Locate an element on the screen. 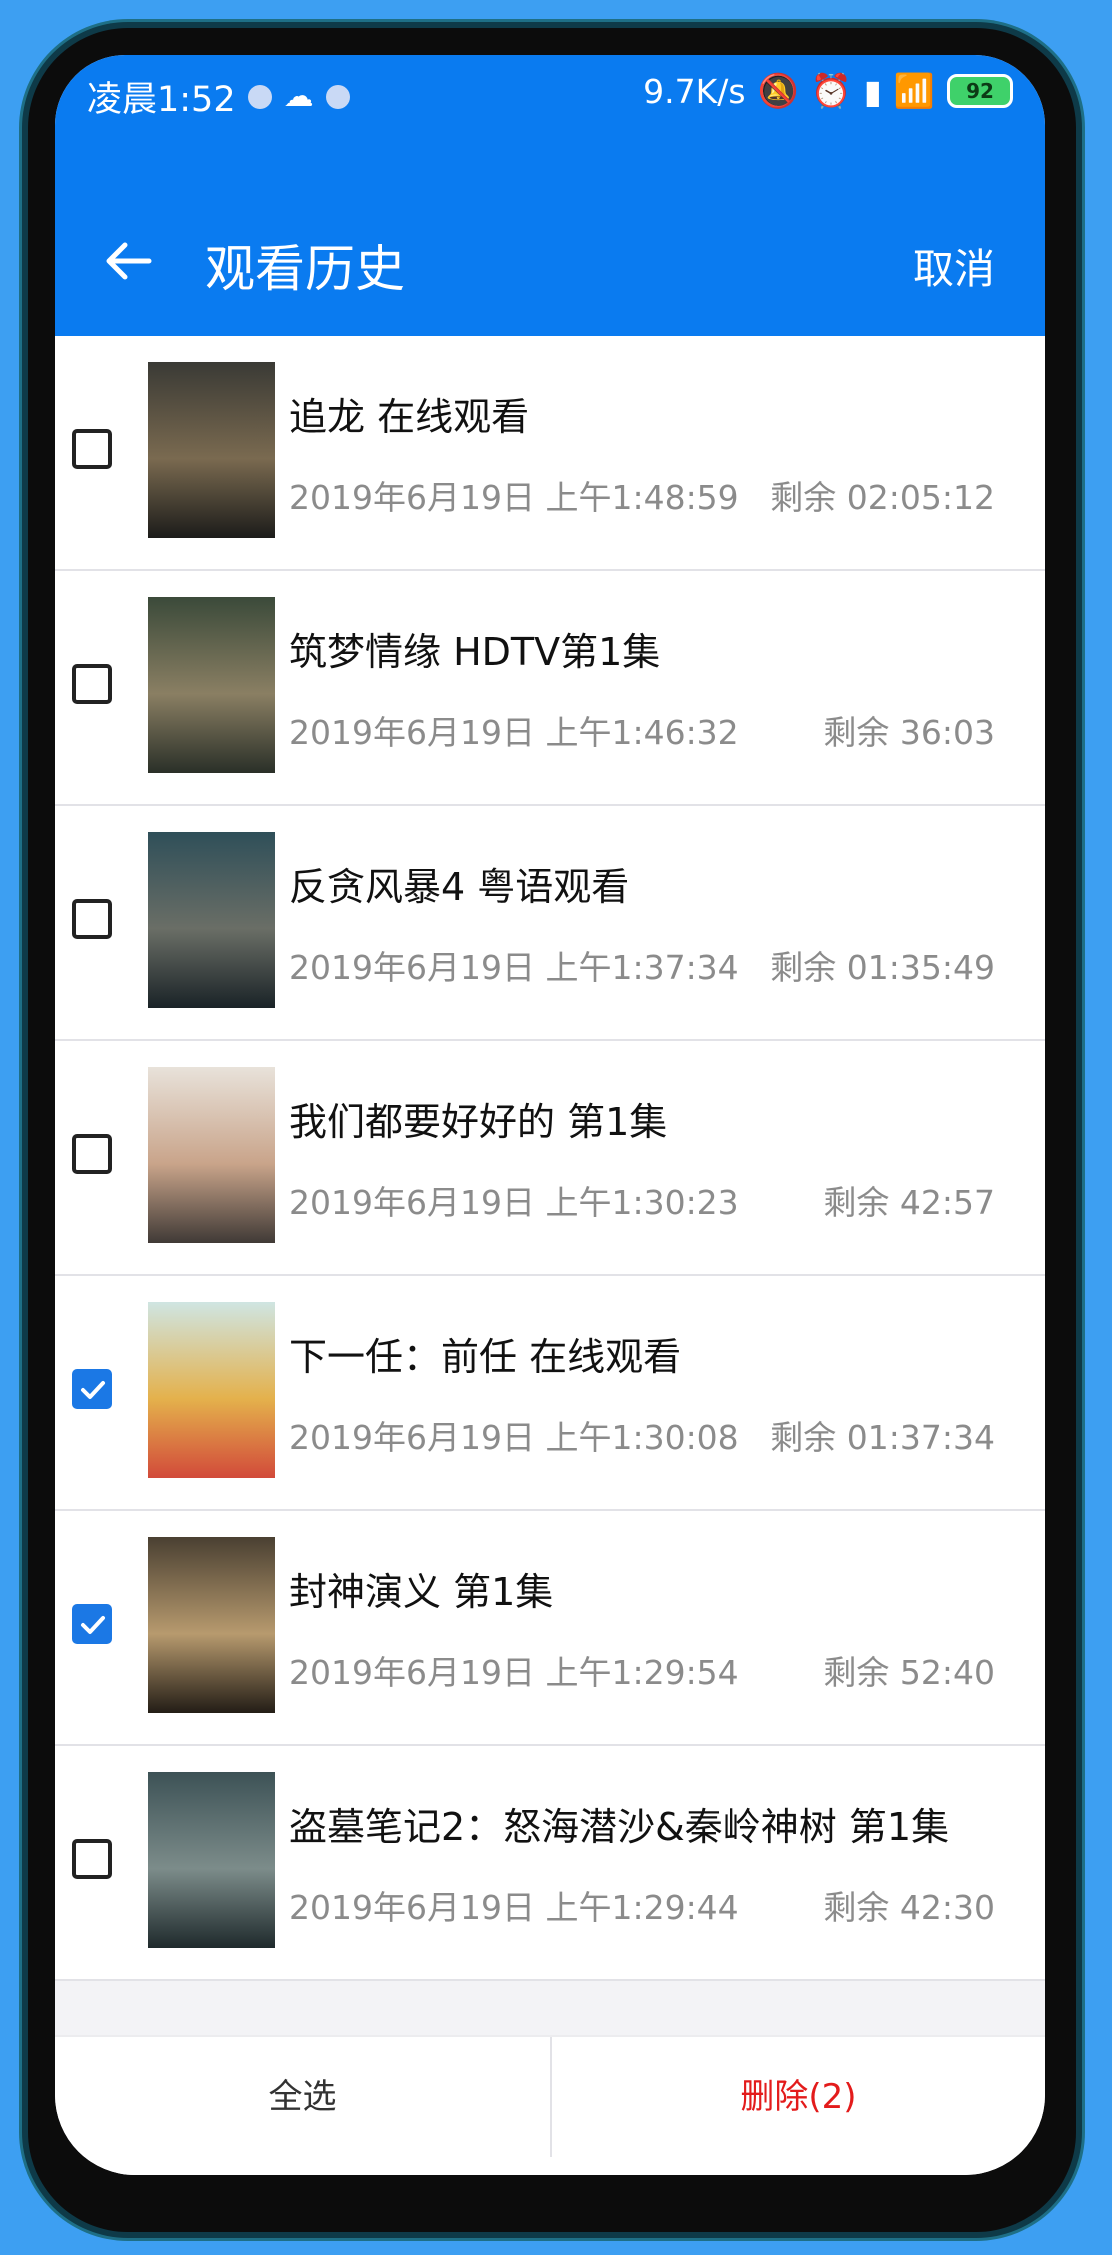 Image resolution: width=1112 pixels, height=2255 pixels. item-remaining: 剩余 52:40 is located at coordinates (909, 1672).